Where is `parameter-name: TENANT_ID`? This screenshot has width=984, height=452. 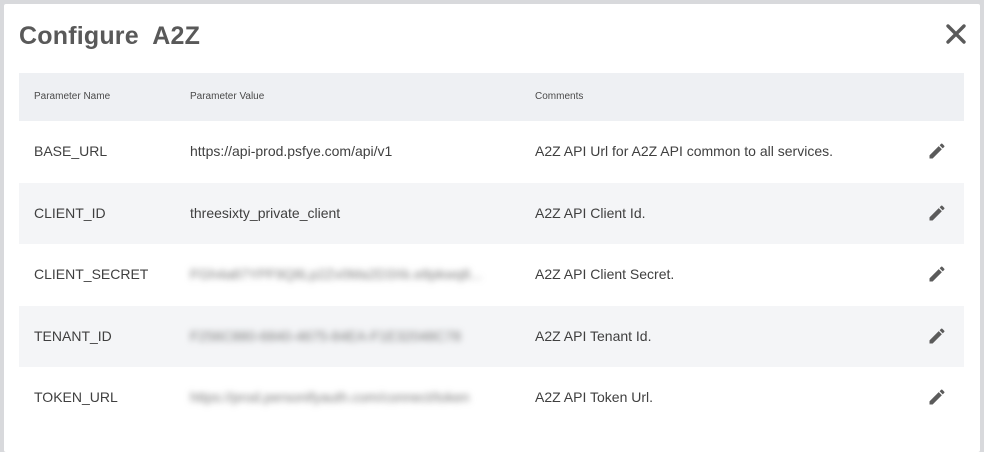
parameter-name: TENANT_ID is located at coordinates (73, 335).